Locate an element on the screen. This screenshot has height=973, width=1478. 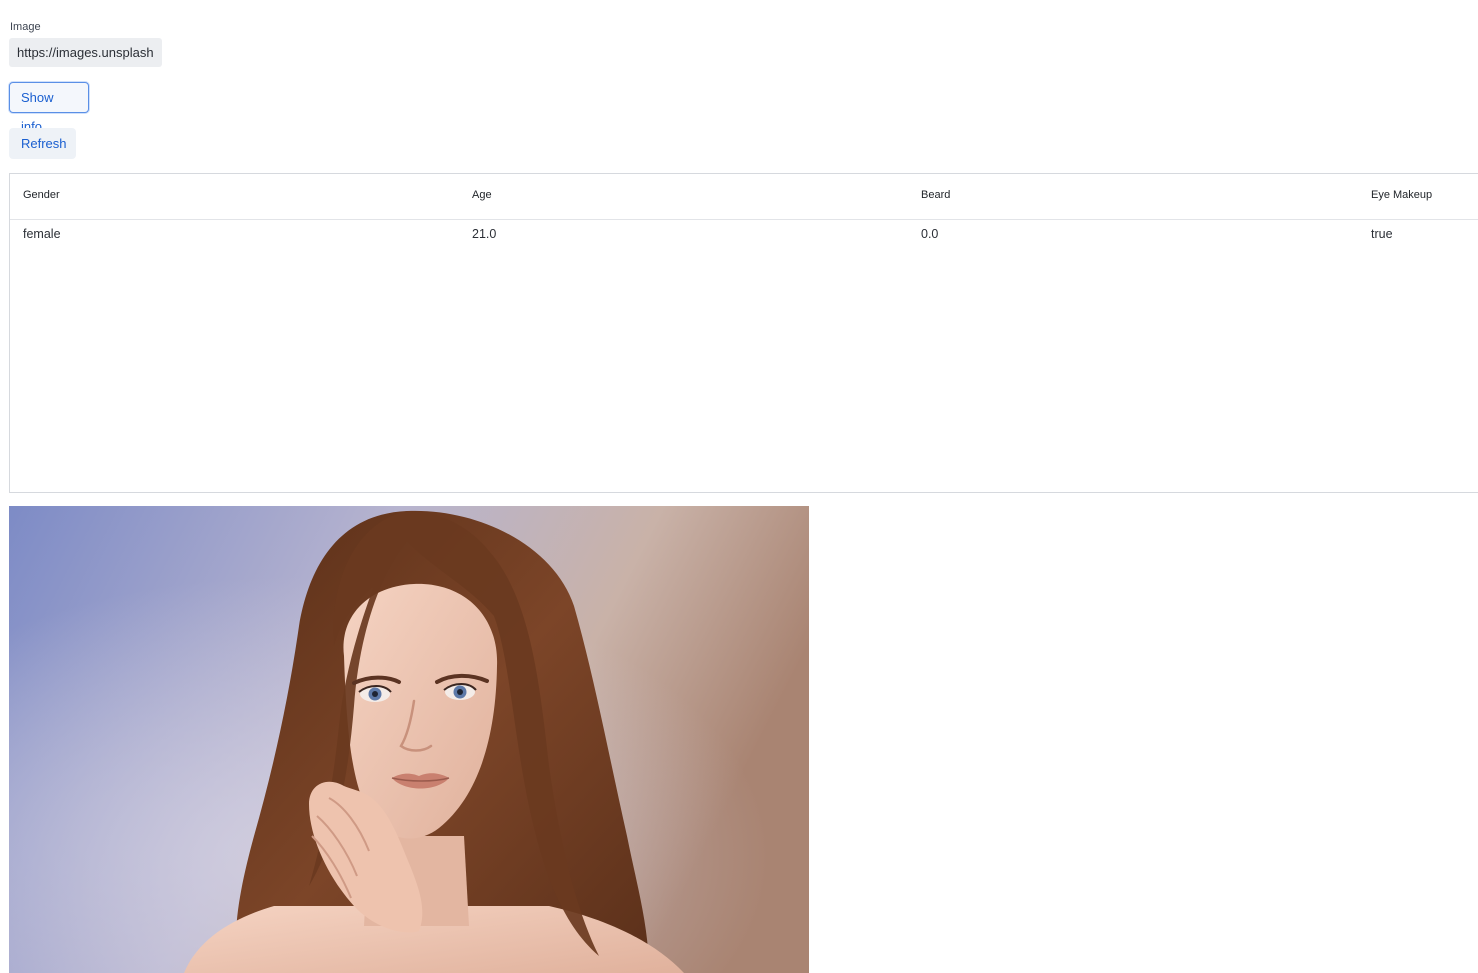
image-url-input is located at coordinates (85, 52).